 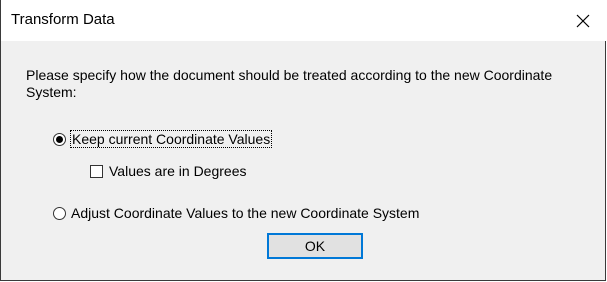 I want to click on keep-values-label: Keep current Coordinate Values, so click(x=171, y=139).